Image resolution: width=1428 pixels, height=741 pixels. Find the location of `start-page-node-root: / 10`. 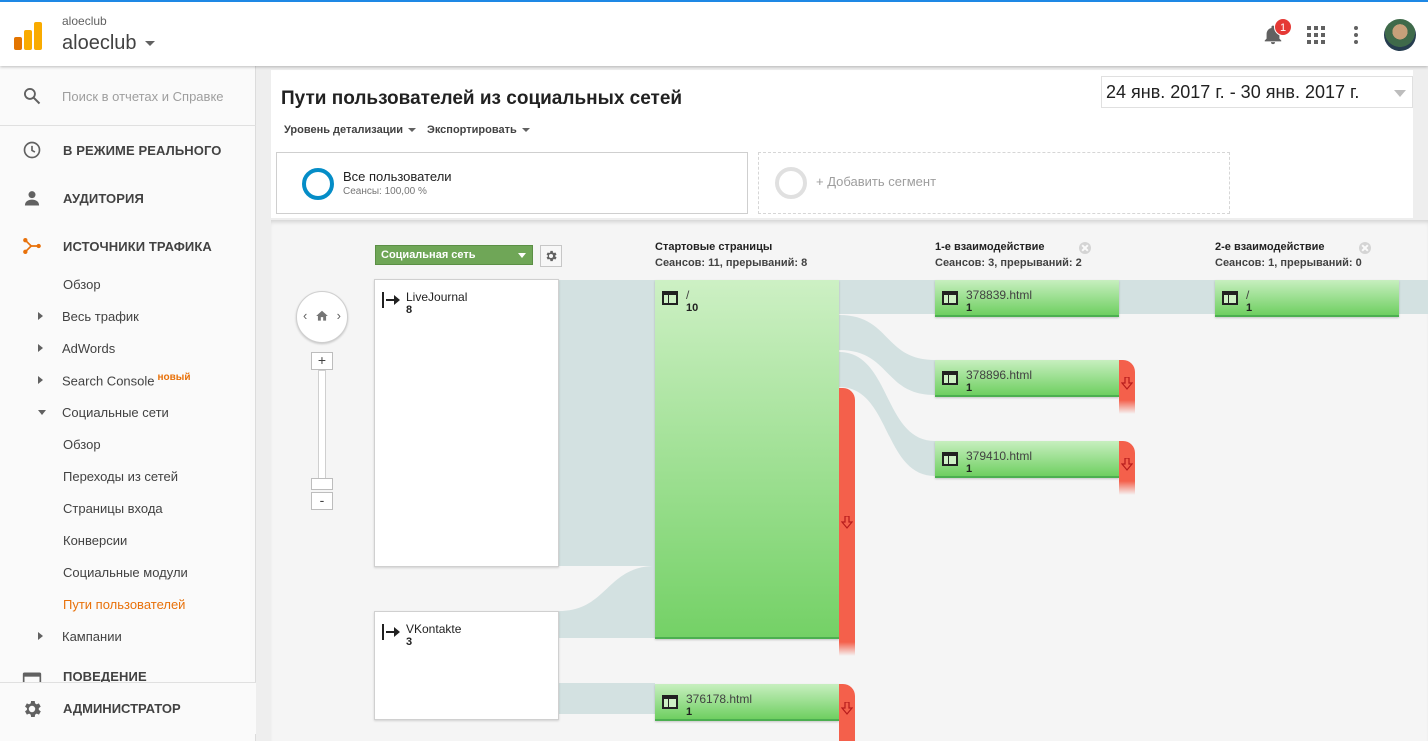

start-page-node-root: / 10 is located at coordinates (747, 459).